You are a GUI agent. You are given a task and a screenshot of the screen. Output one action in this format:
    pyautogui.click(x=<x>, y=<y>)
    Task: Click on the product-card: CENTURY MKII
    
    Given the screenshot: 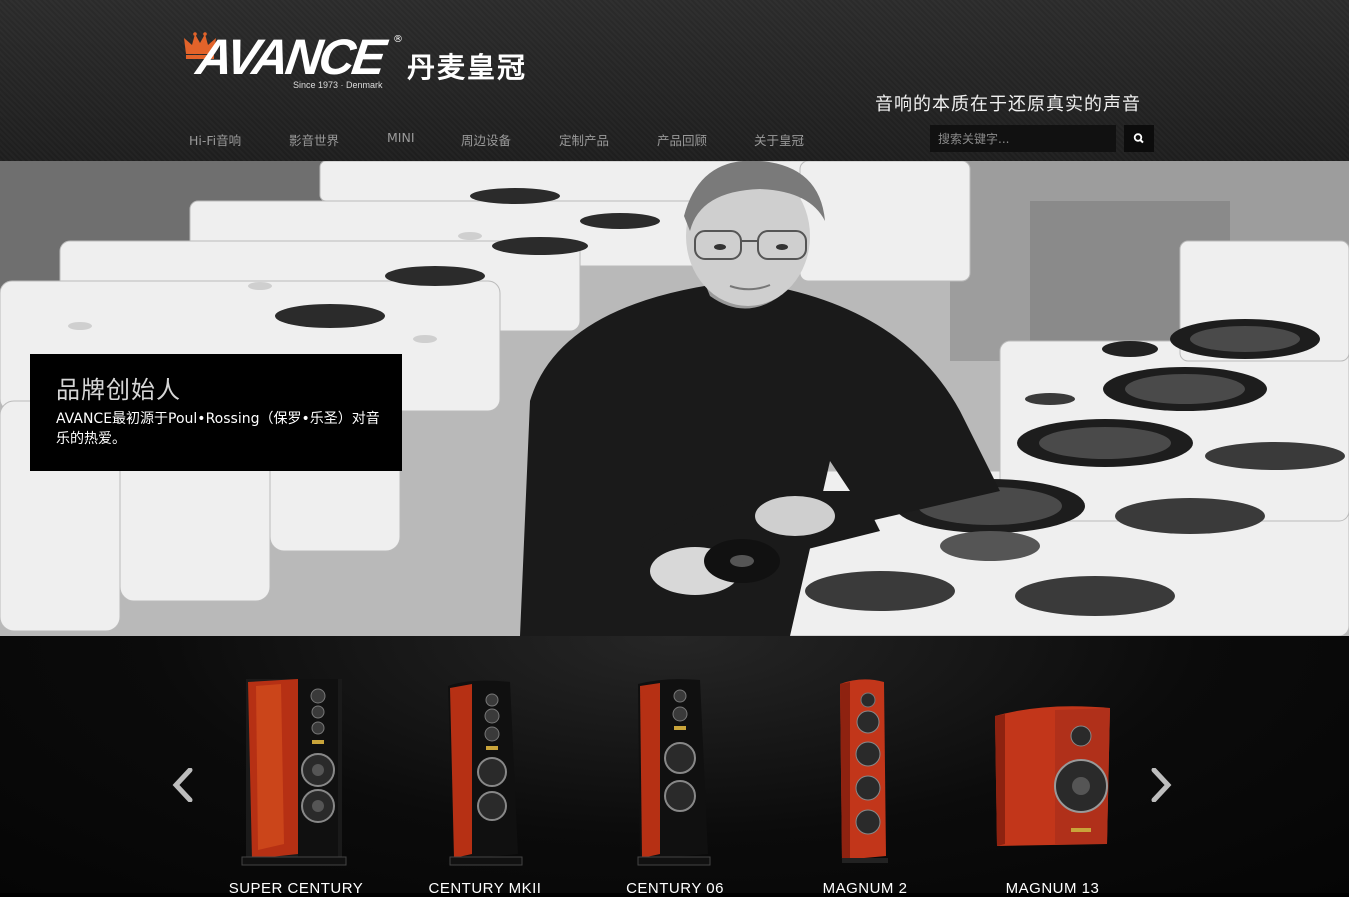 What is the action you would take?
    pyautogui.click(x=485, y=766)
    